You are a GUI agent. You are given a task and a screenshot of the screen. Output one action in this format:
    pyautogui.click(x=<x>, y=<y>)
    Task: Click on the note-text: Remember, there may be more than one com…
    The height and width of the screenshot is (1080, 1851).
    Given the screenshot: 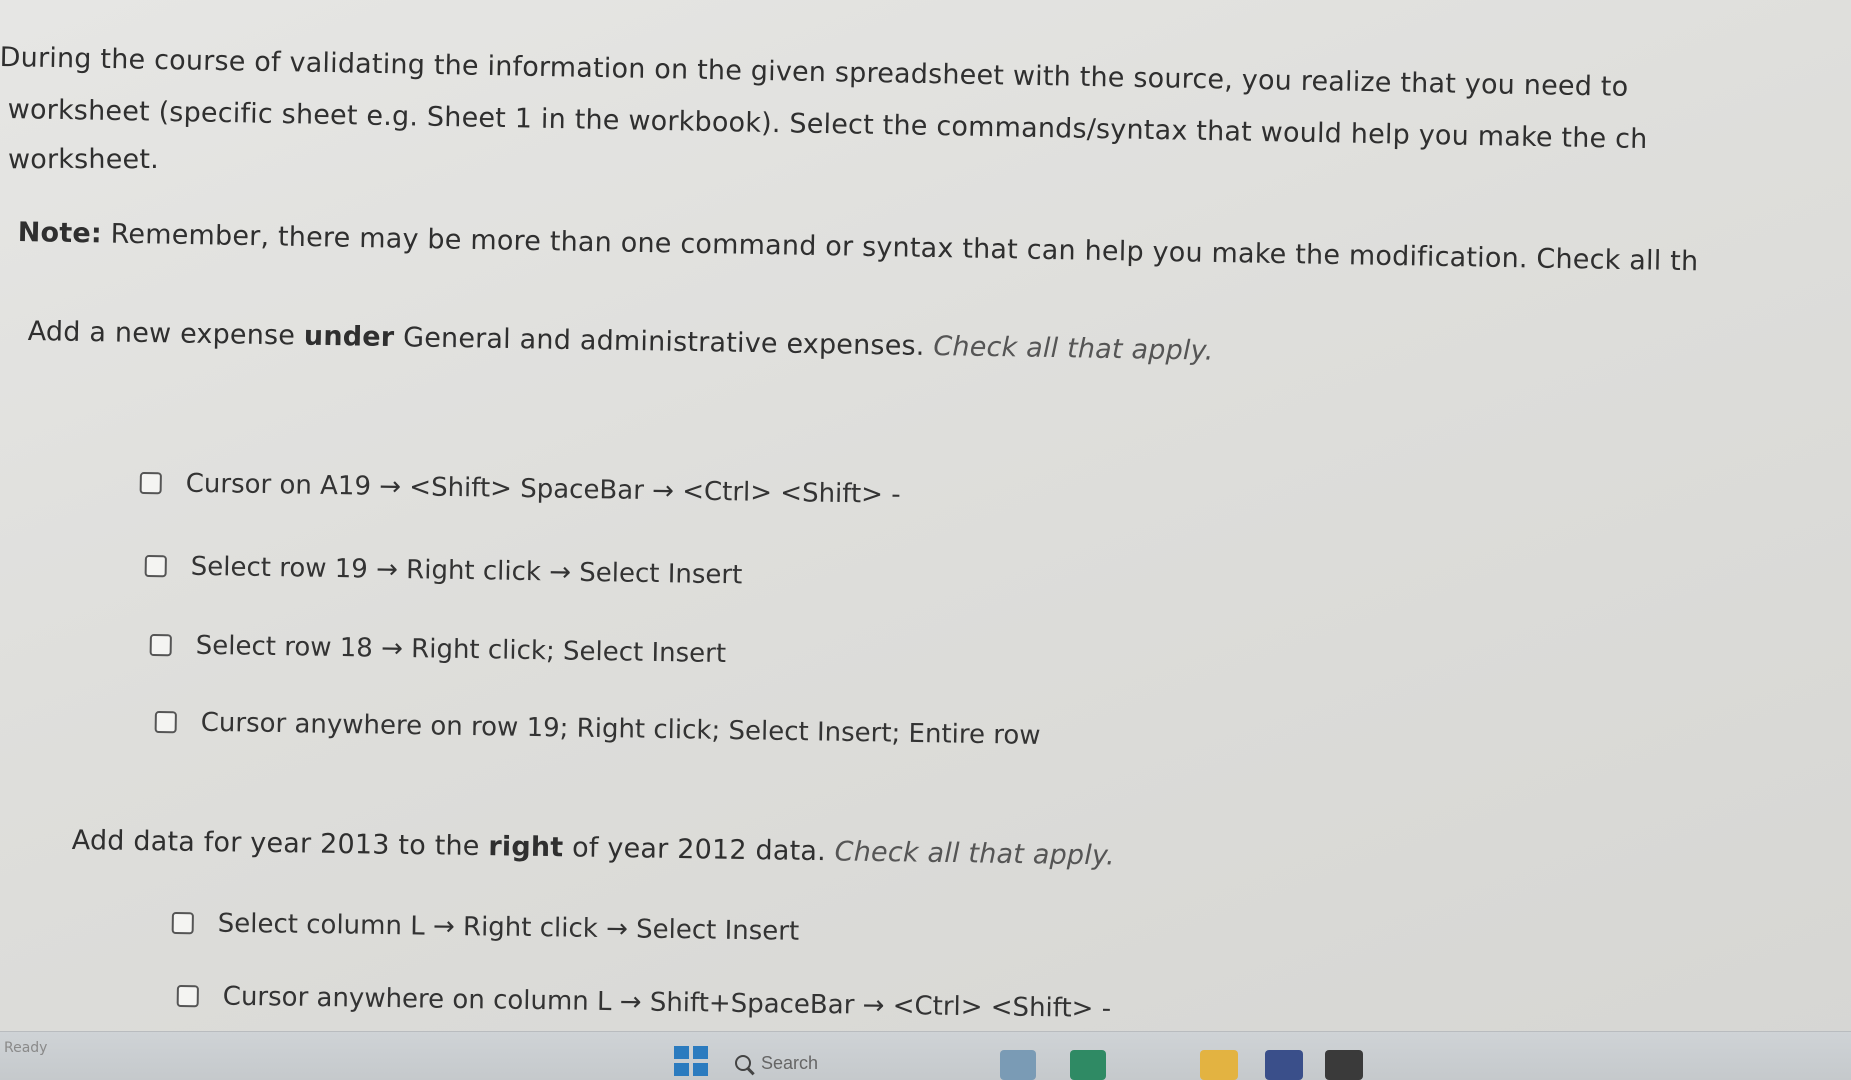 What is the action you would take?
    pyautogui.click(x=900, y=248)
    